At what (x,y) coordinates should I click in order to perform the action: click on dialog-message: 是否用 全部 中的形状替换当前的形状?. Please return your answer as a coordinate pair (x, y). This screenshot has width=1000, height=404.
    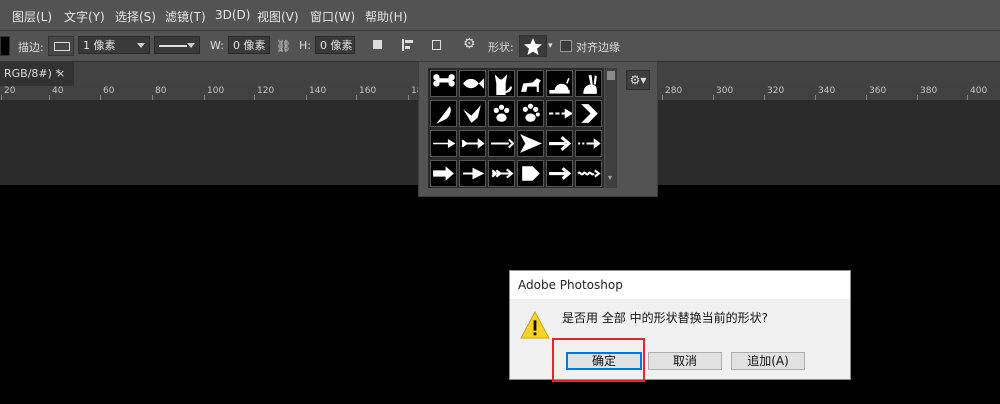
    Looking at the image, I should click on (665, 318).